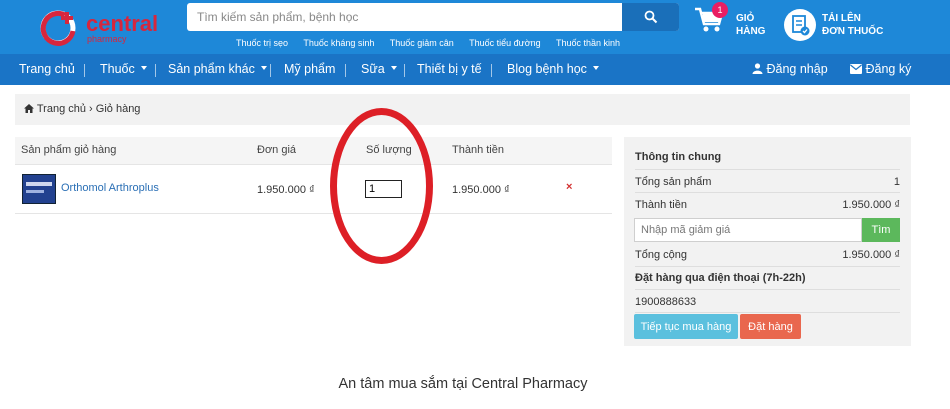 The width and height of the screenshot is (950, 409). I want to click on logo-mark-icon, so click(58, 28).